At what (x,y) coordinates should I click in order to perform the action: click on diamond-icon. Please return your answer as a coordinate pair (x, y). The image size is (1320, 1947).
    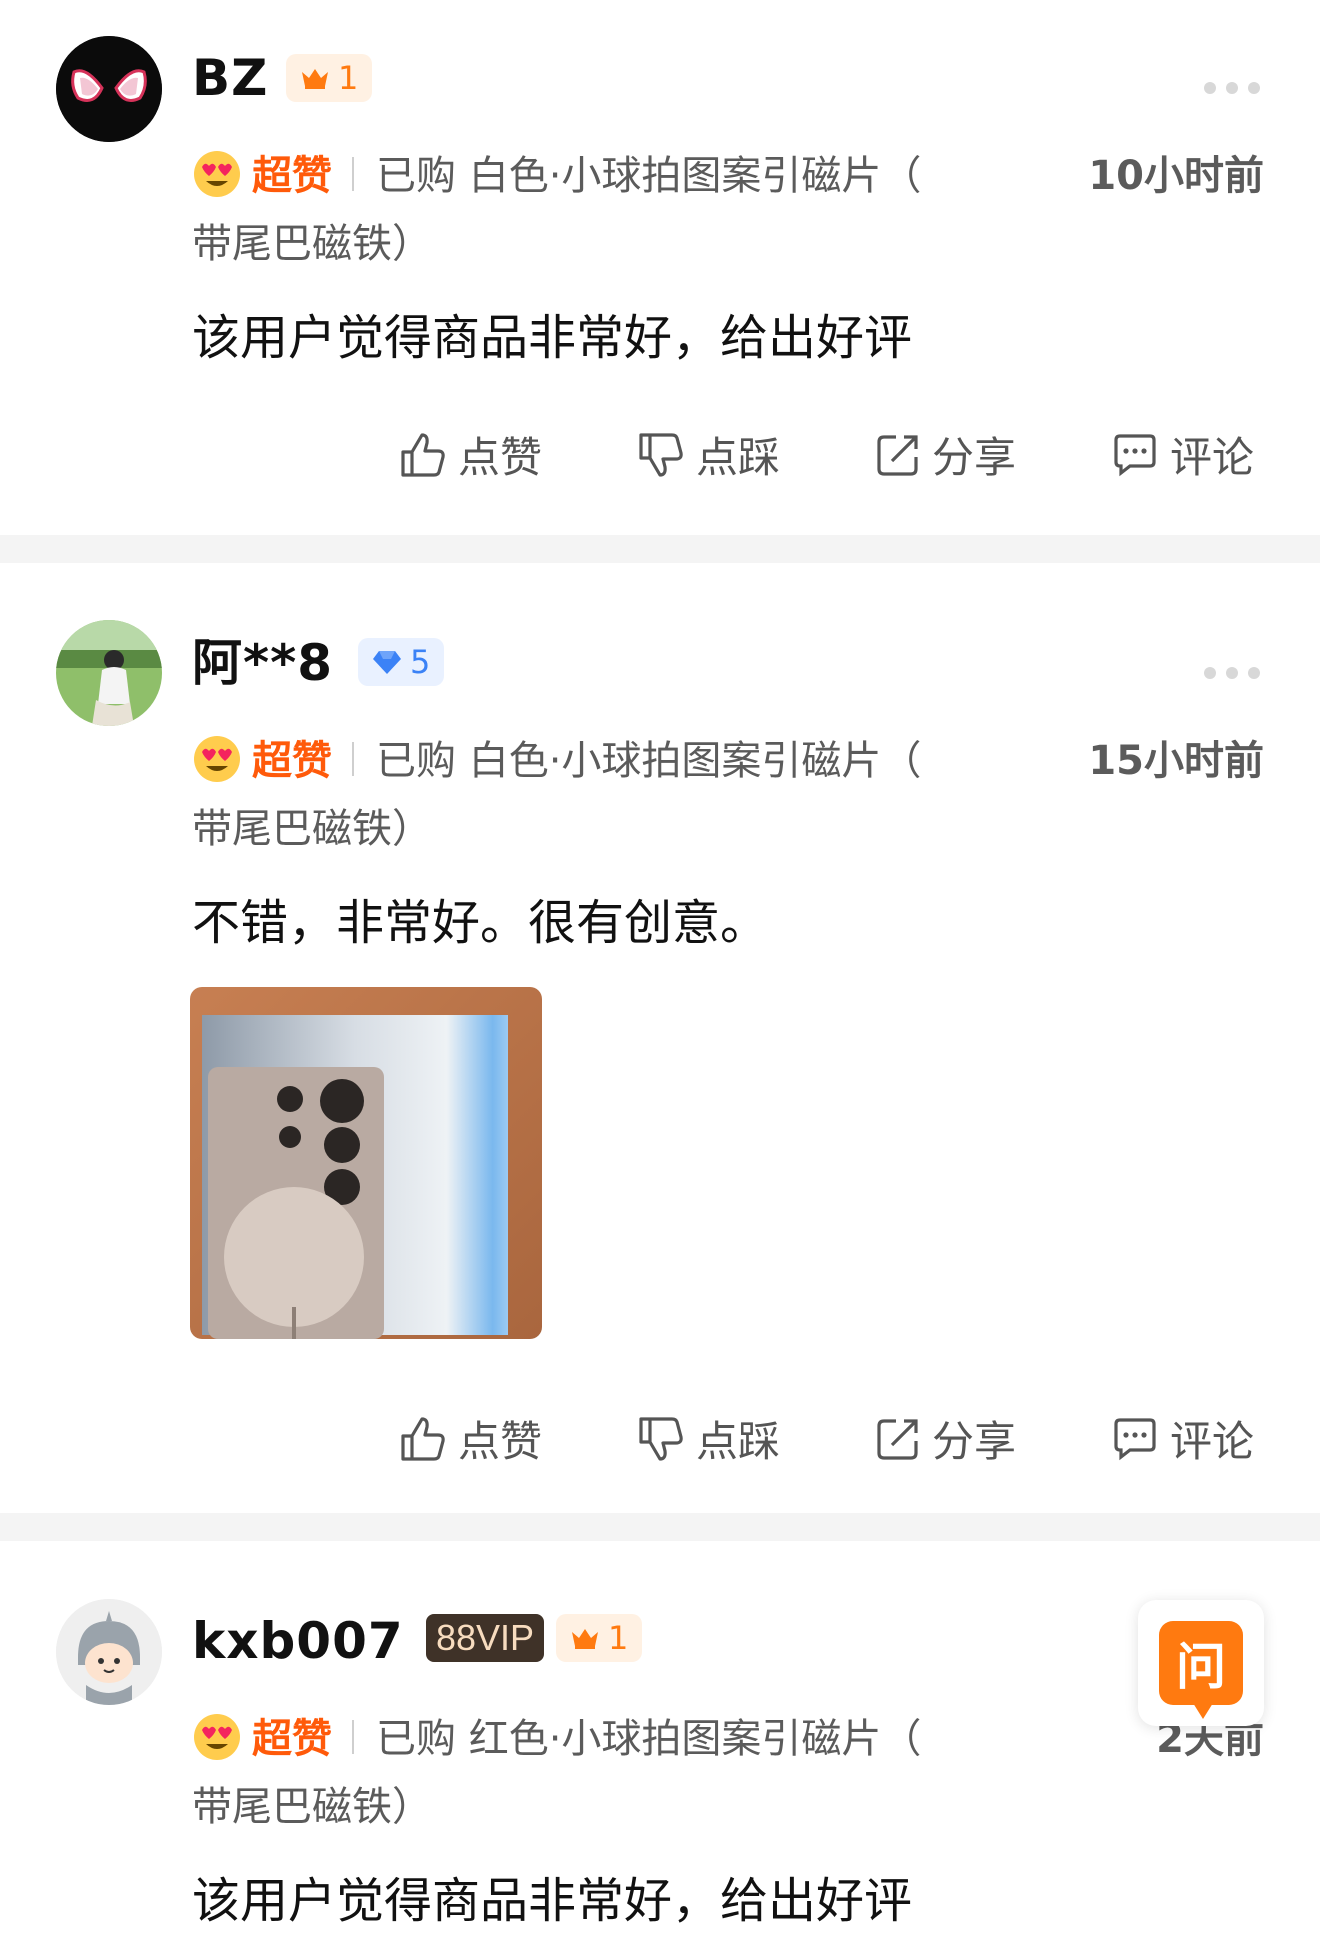
    Looking at the image, I should click on (387, 662).